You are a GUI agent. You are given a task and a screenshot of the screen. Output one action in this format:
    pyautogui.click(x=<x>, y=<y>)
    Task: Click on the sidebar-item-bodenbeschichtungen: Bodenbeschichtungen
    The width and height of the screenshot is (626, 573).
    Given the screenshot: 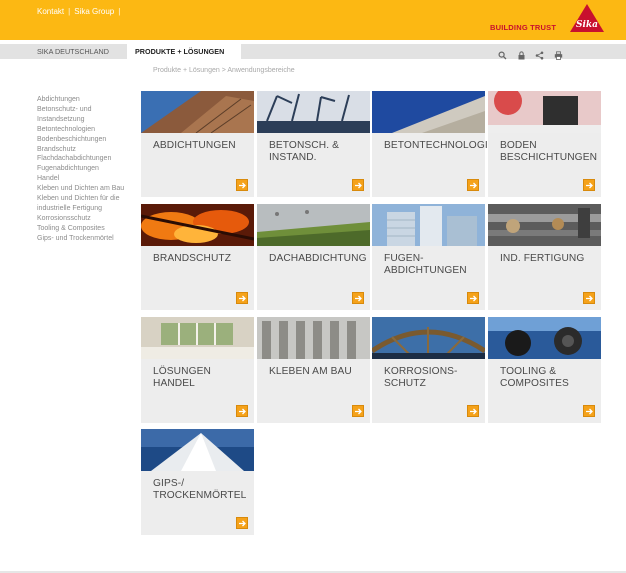 What is the action you would take?
    pyautogui.click(x=87, y=140)
    